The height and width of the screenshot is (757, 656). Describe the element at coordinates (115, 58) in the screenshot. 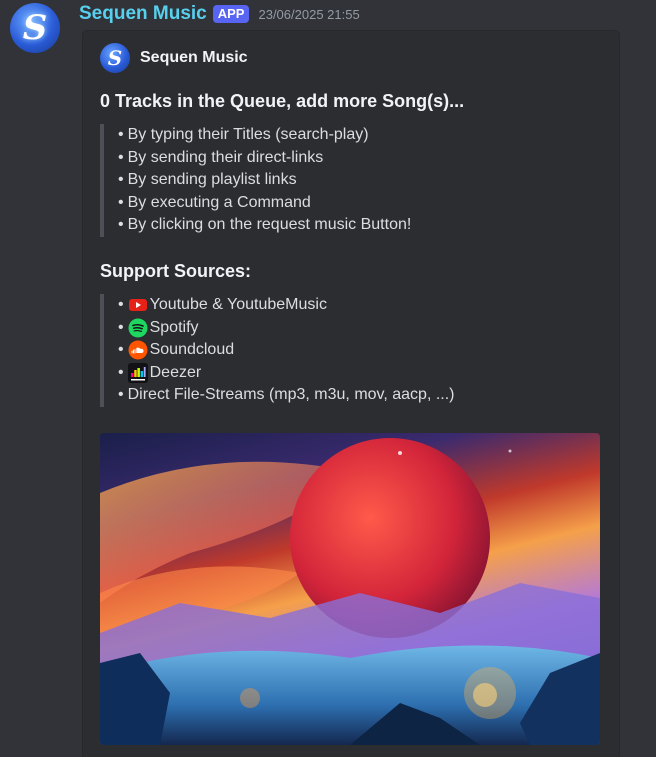

I see `embed-author-avatar: S` at that location.